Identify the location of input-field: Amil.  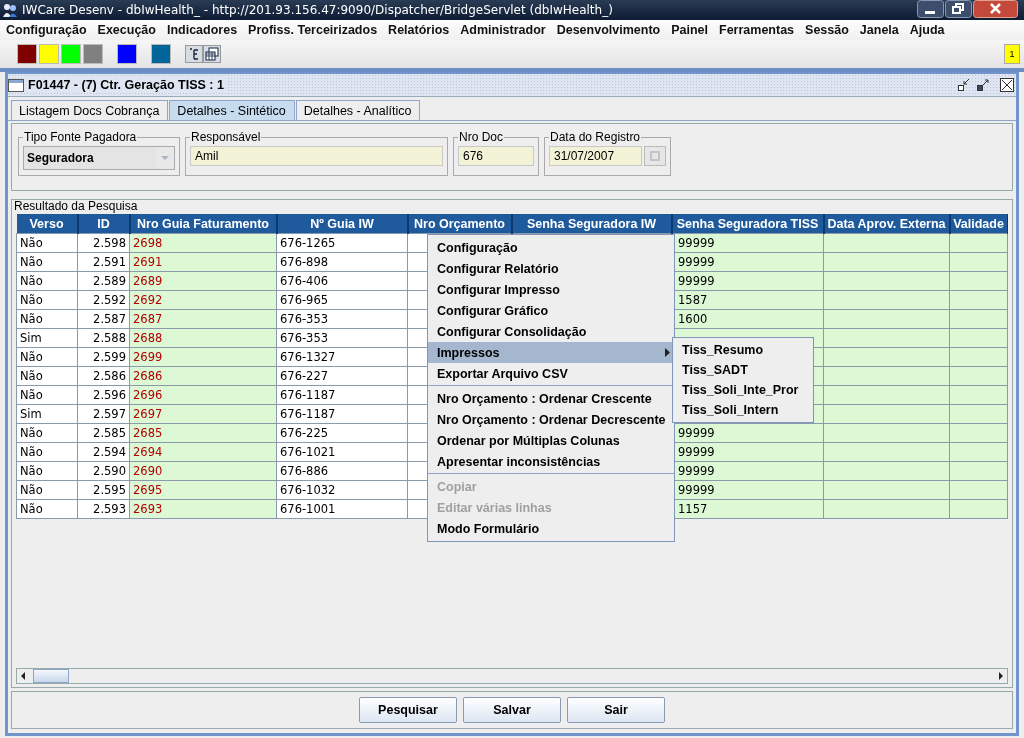
(316, 156).